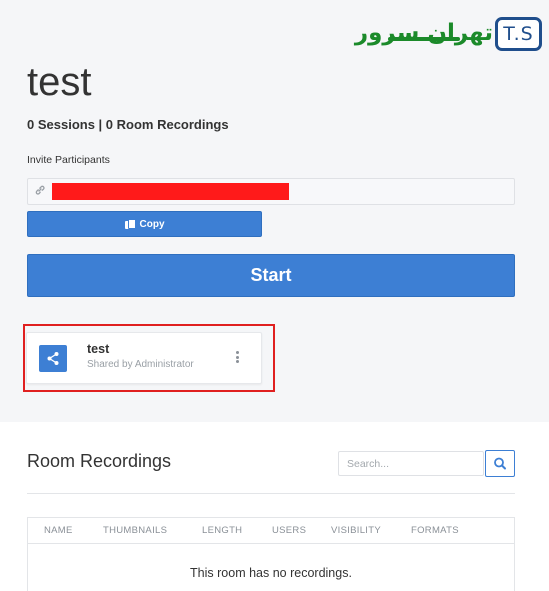 This screenshot has height=591, width=549. Describe the element at coordinates (99, 461) in the screenshot. I see `recordings-title: Room Recordings` at that location.